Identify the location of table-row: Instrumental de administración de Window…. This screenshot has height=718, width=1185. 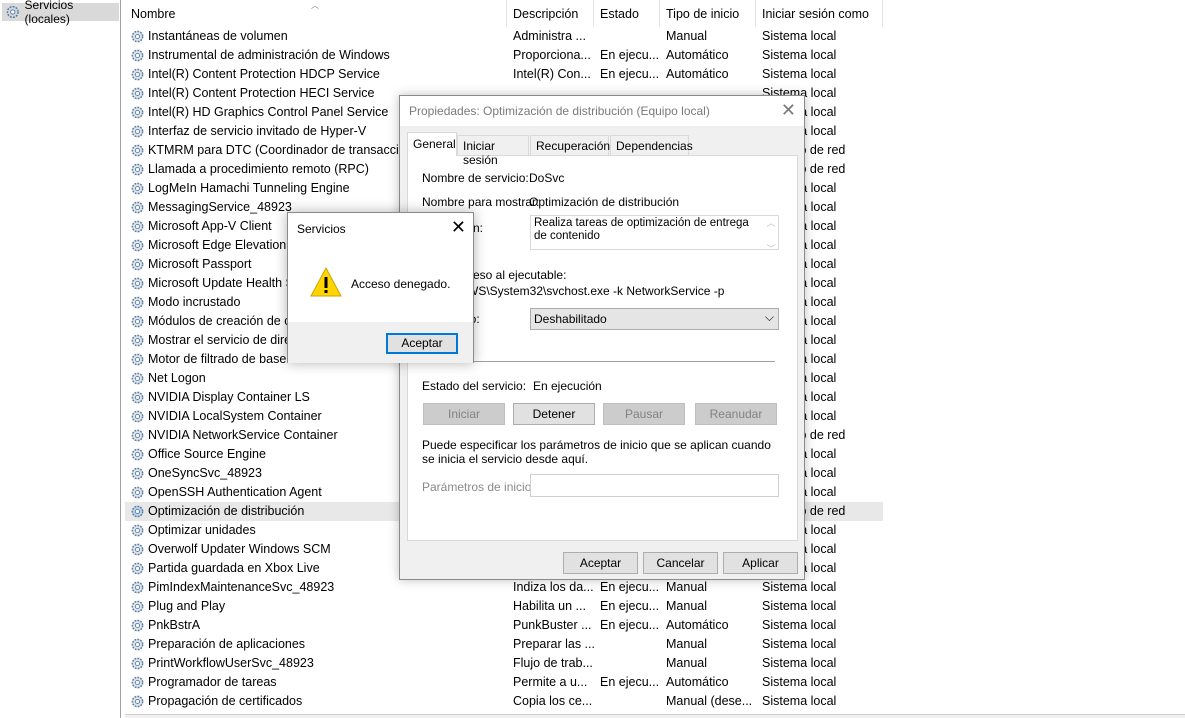
(504, 55).